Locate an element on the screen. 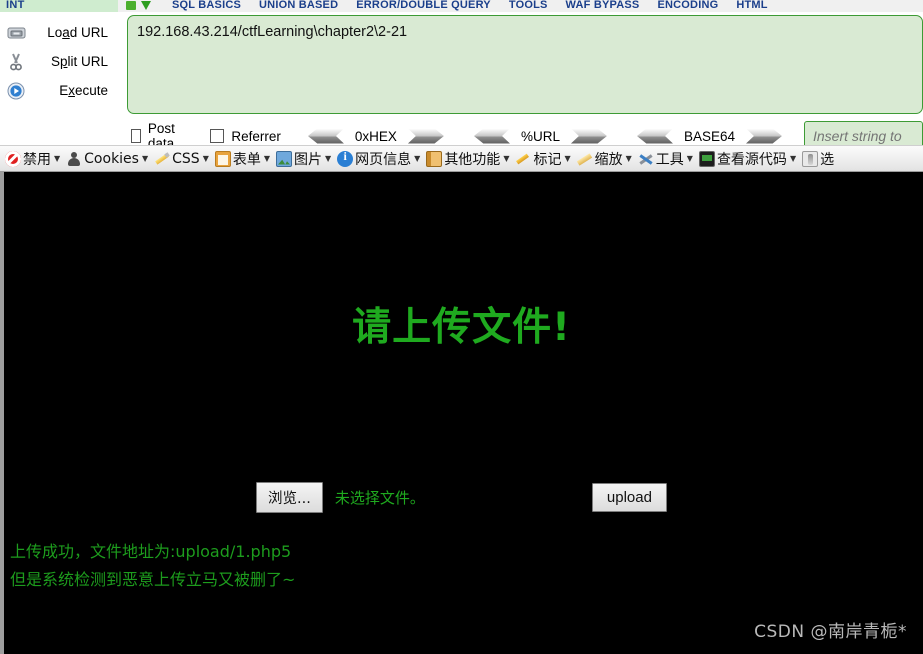 Image resolution: width=923 pixels, height=654 pixels. referrer-checkbox is located at coordinates (217, 136).